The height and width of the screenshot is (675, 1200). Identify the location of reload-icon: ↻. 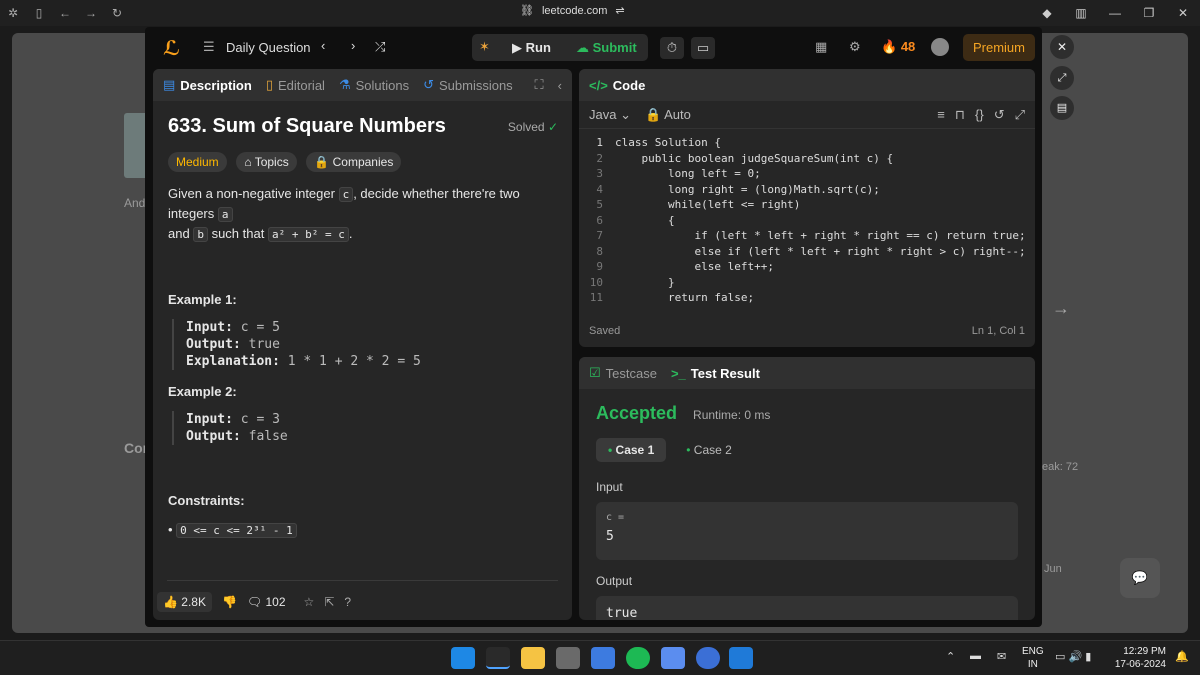
(117, 13).